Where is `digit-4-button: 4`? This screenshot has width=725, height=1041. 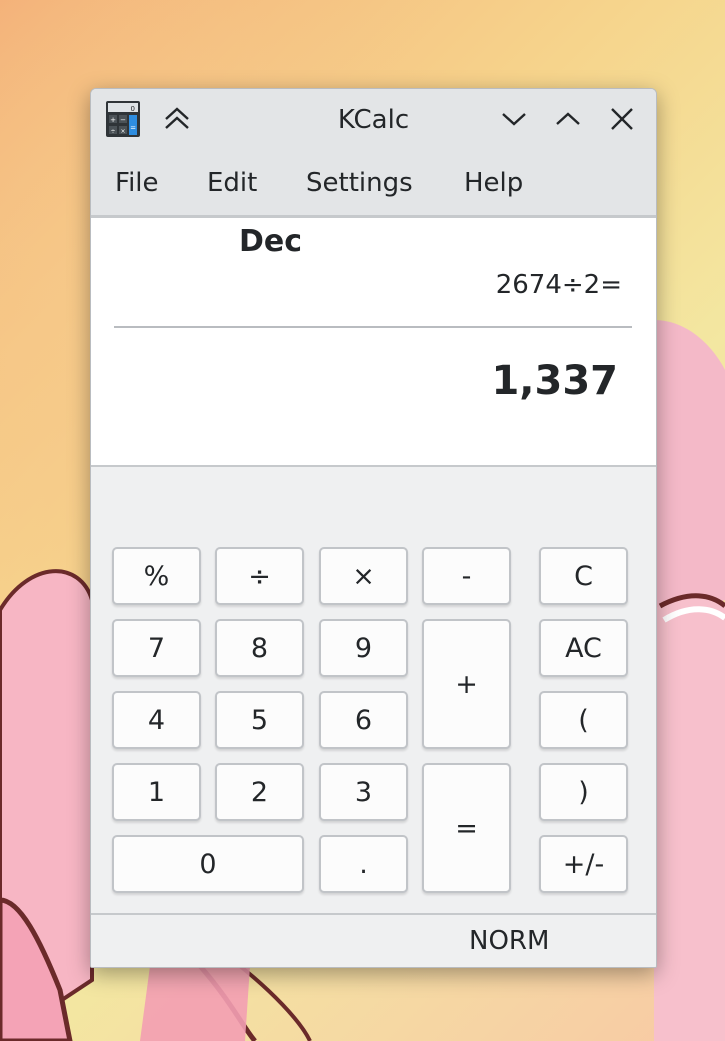
digit-4-button: 4 is located at coordinates (156, 720).